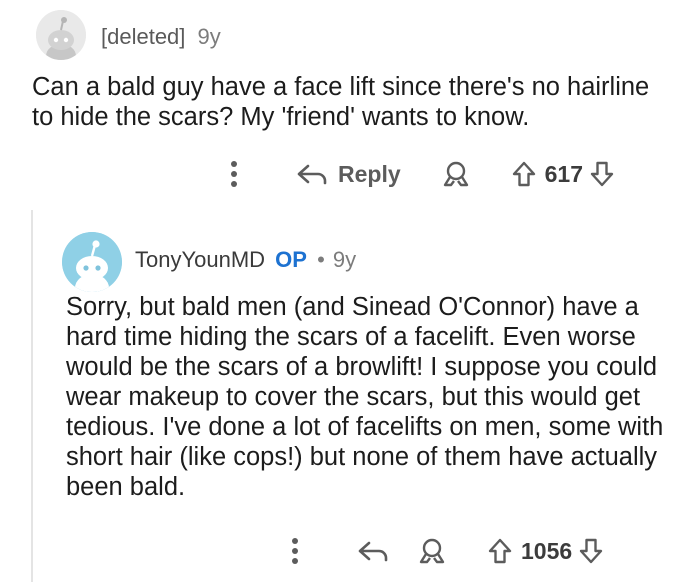 This screenshot has width=700, height=582. Describe the element at coordinates (564, 173) in the screenshot. I see `vote-score: 617` at that location.